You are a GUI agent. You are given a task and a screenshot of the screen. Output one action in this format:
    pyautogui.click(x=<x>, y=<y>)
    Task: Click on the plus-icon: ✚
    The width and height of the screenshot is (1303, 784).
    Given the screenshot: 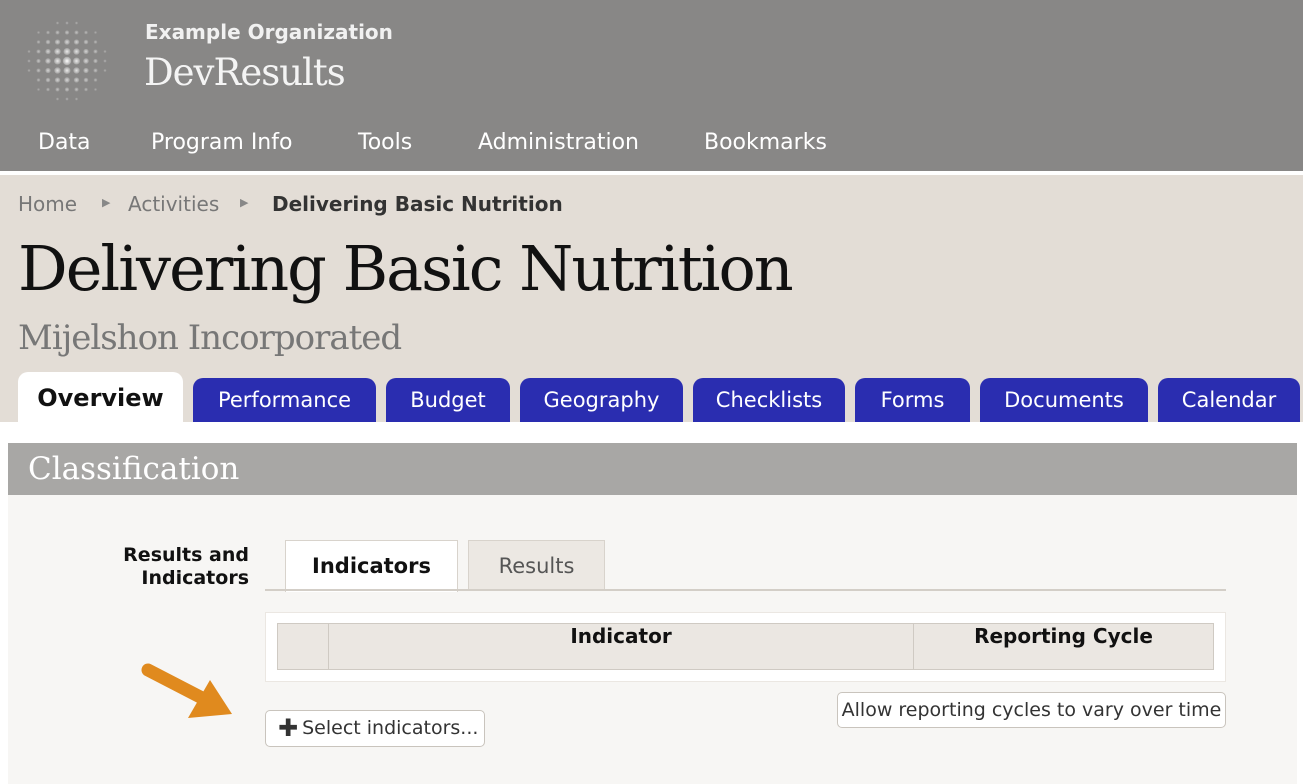 What is the action you would take?
    pyautogui.click(x=288, y=728)
    